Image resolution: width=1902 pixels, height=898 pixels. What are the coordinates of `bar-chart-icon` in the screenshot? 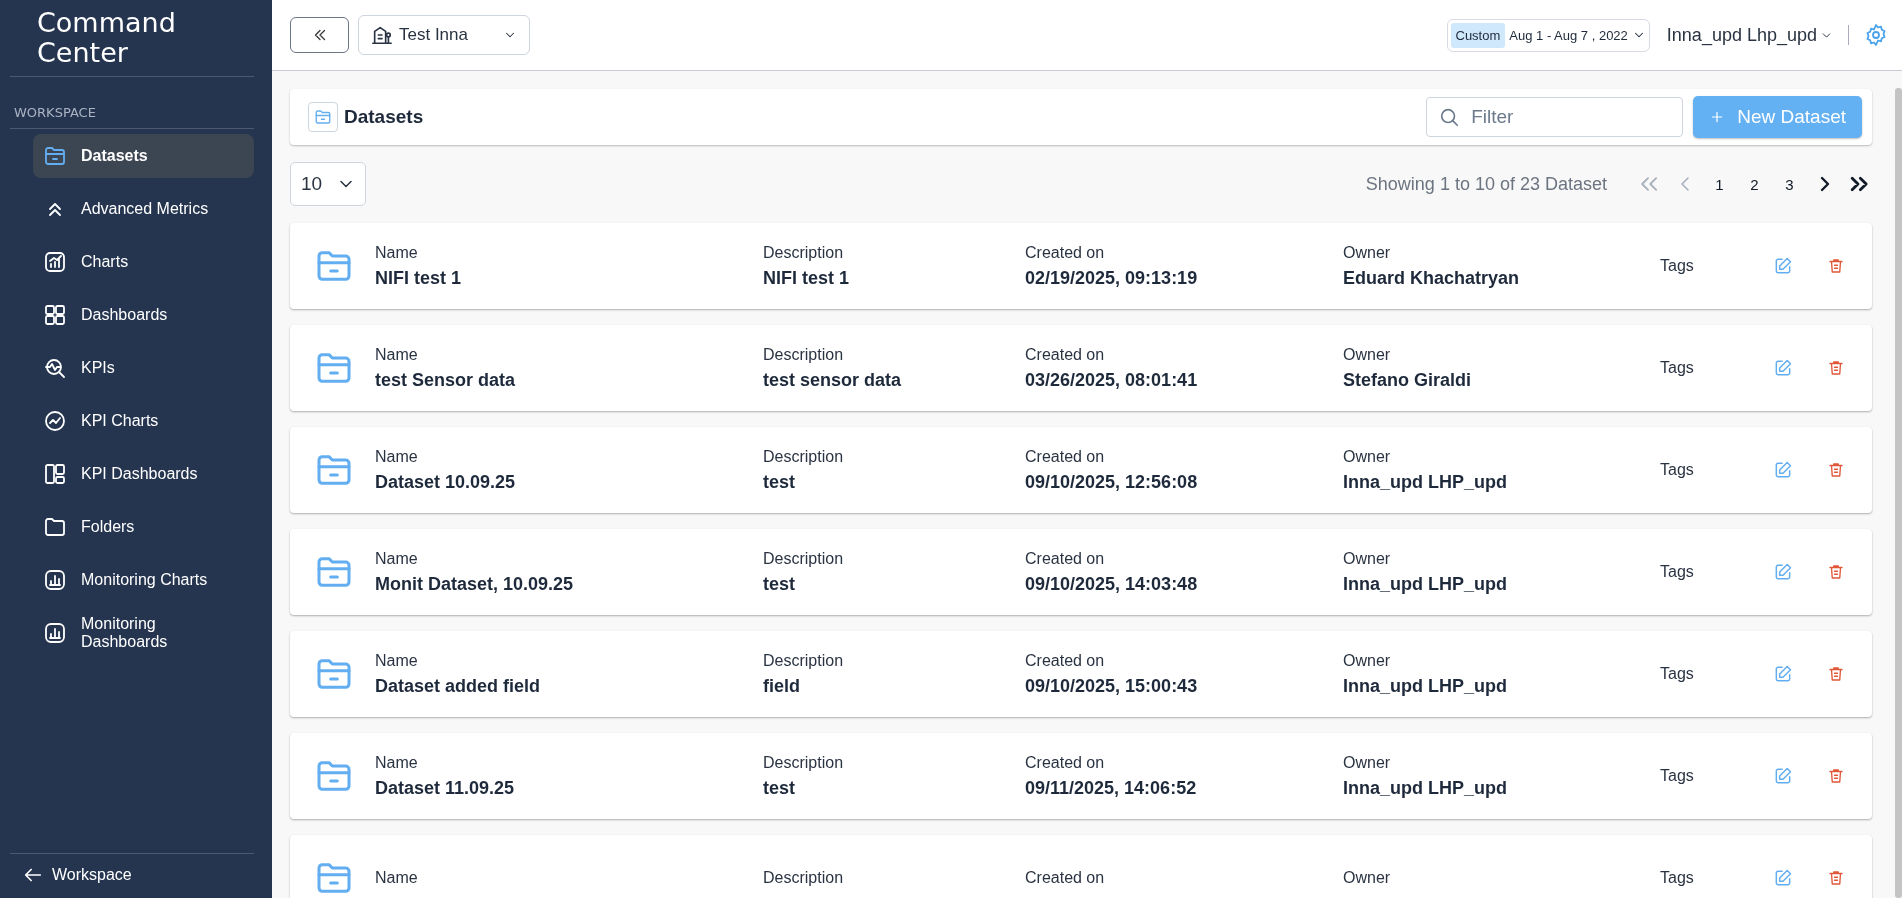 It's located at (55, 580).